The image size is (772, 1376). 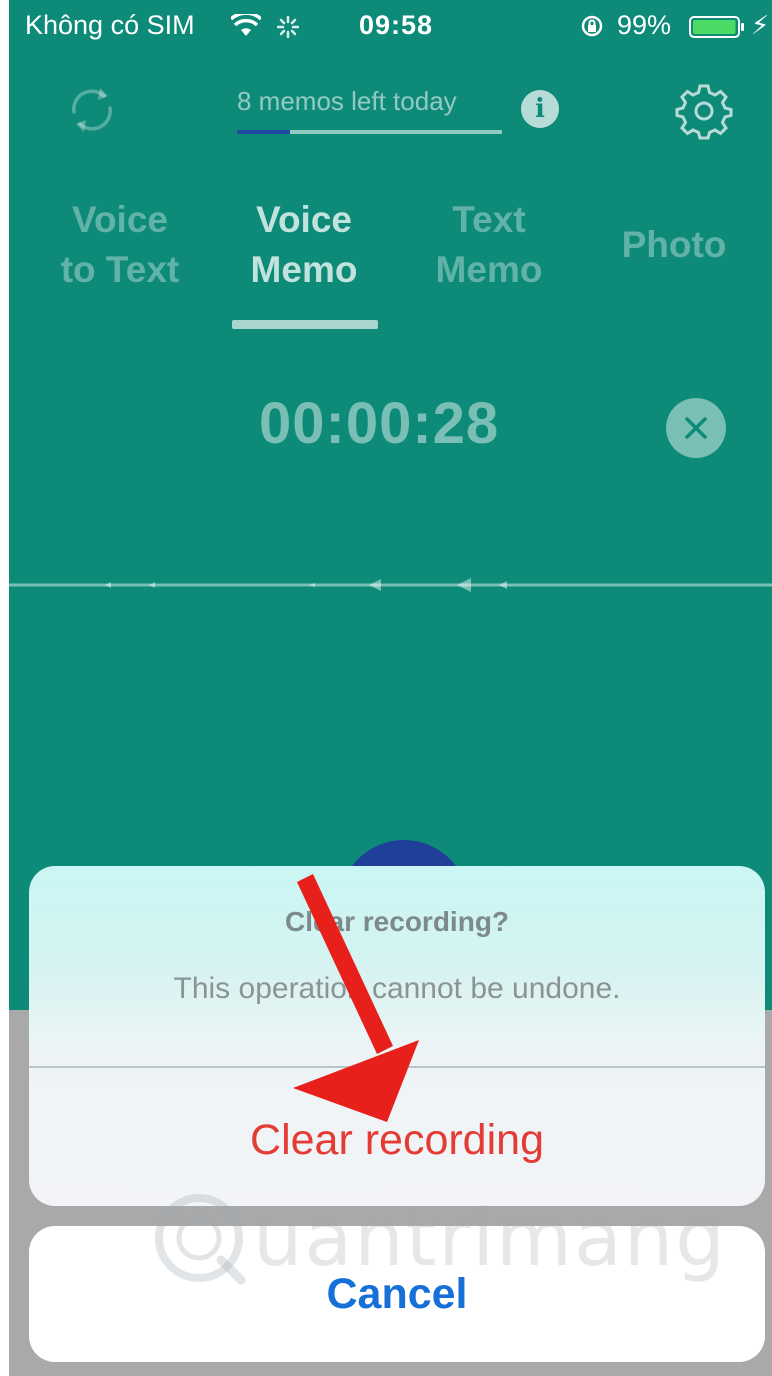 What do you see at coordinates (716, 27) in the screenshot?
I see `battery-icon` at bounding box center [716, 27].